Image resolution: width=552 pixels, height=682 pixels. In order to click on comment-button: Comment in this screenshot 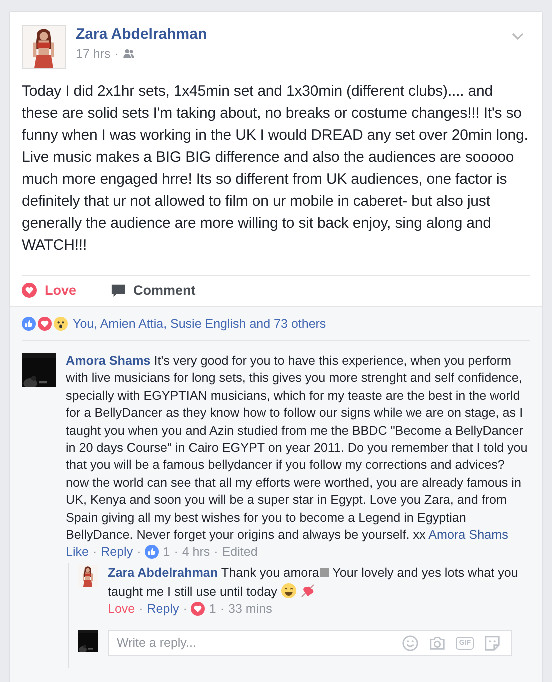, I will do `click(153, 290)`.